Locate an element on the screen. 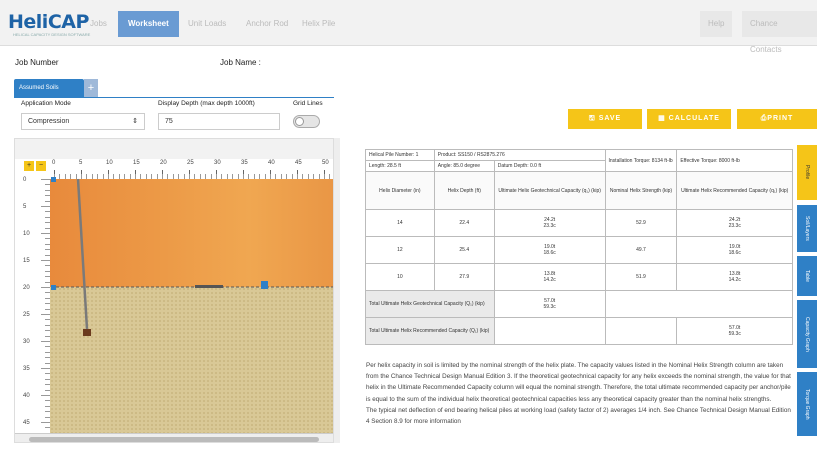 The image size is (817, 454). tab-assumed-soils: Assumed Soils is located at coordinates (49, 88).